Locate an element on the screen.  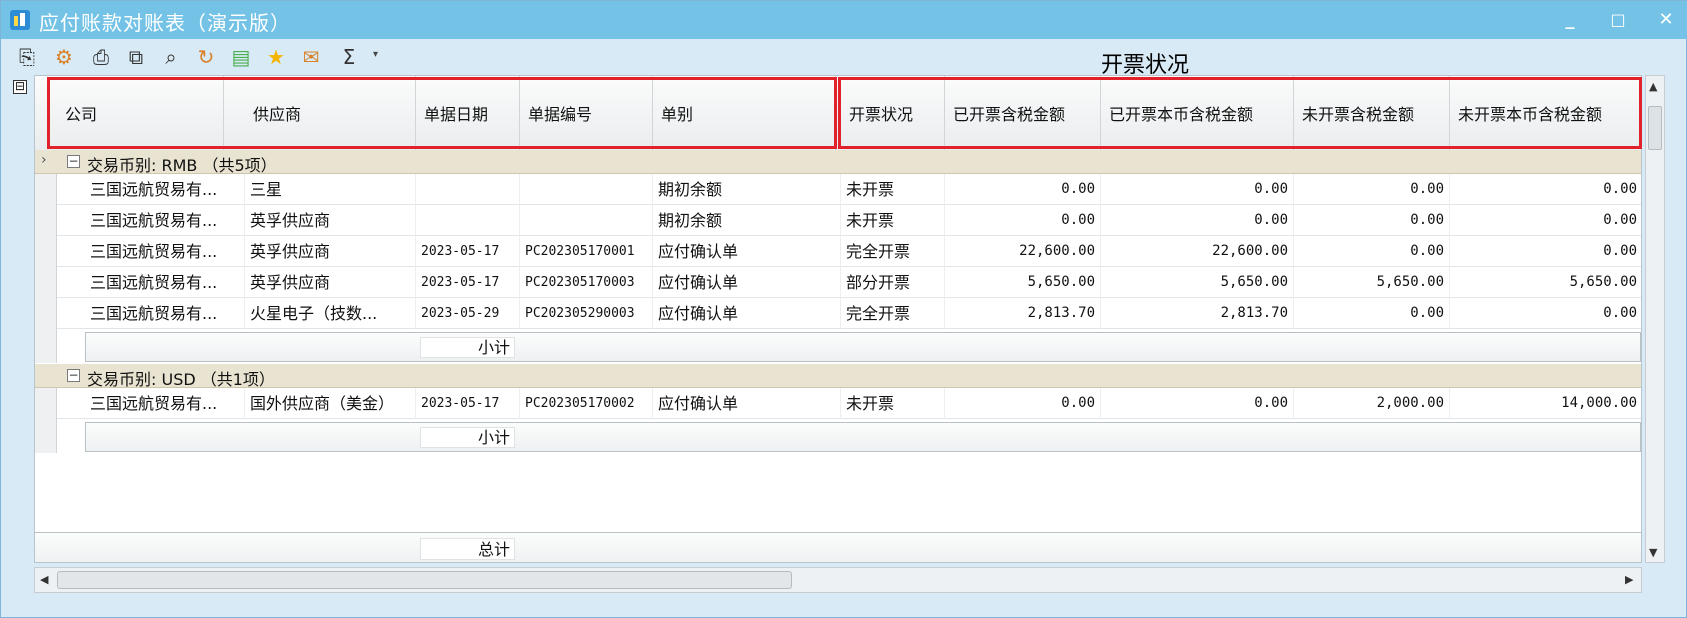
find-icon: ⌕ is located at coordinates (171, 57).